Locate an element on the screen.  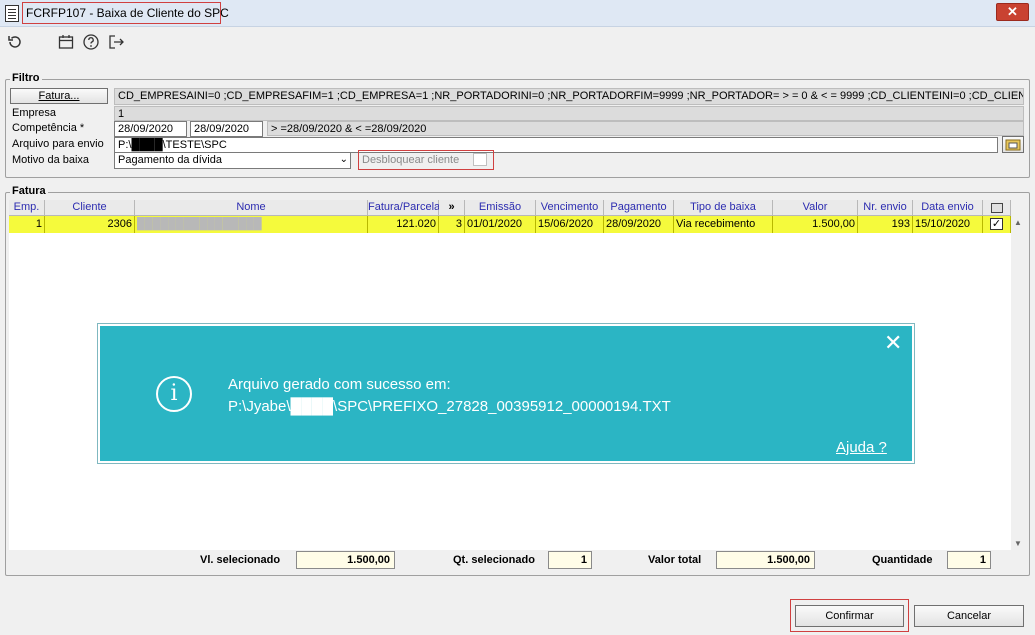
empresa-field: 1 is located at coordinates (569, 113).